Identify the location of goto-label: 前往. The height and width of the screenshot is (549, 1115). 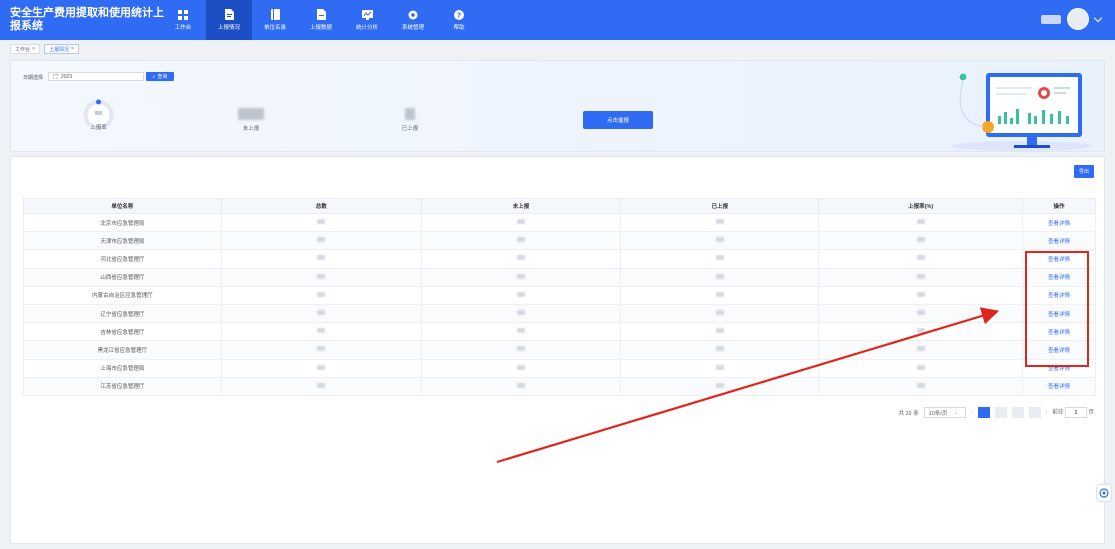
(1058, 412).